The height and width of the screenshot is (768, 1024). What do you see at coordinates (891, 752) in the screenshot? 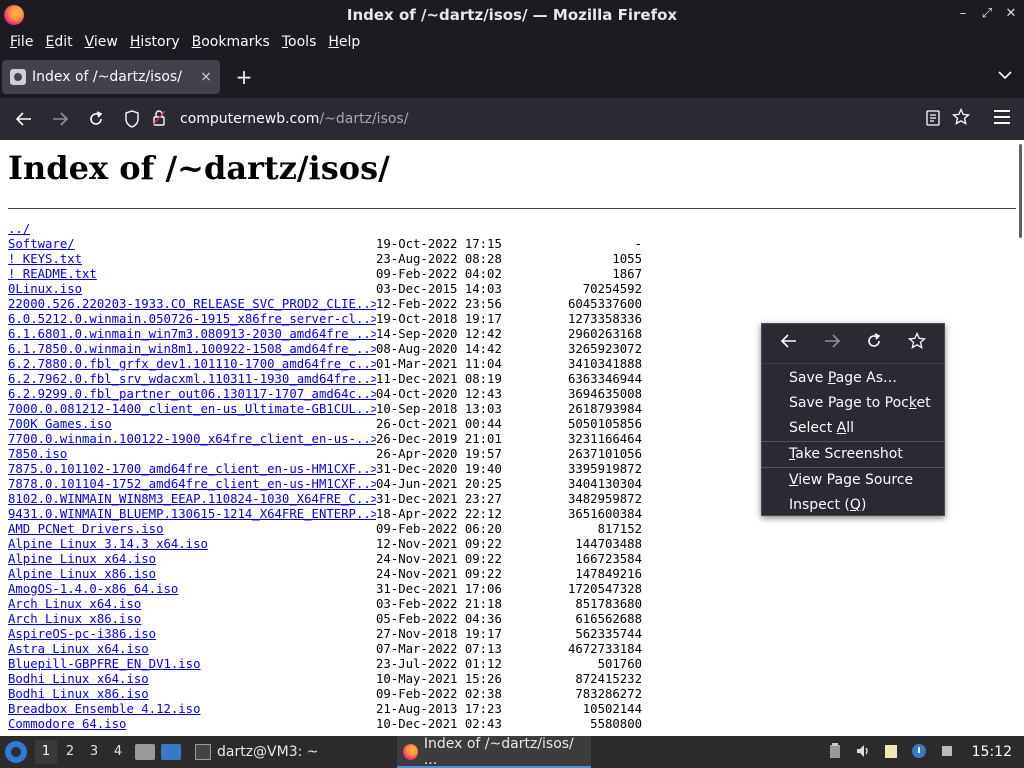
I see `notes-icon` at bounding box center [891, 752].